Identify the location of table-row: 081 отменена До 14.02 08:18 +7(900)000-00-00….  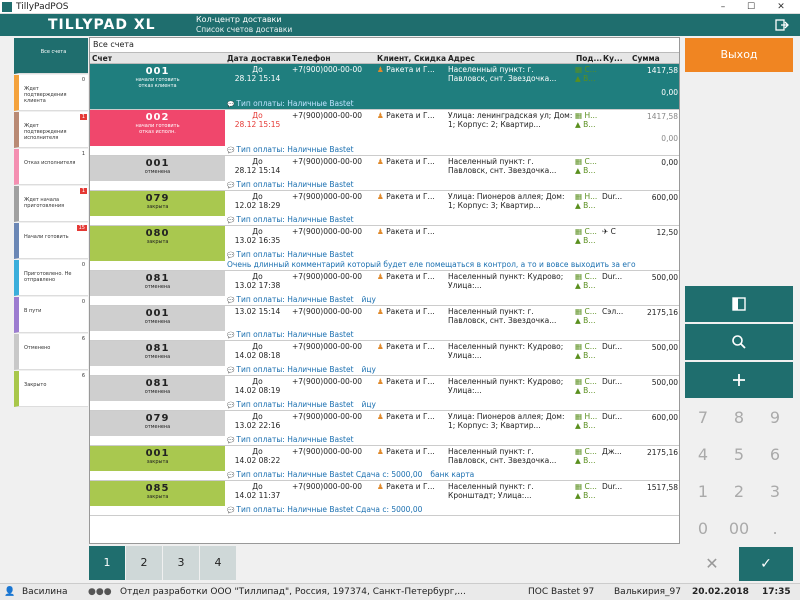
(384, 358).